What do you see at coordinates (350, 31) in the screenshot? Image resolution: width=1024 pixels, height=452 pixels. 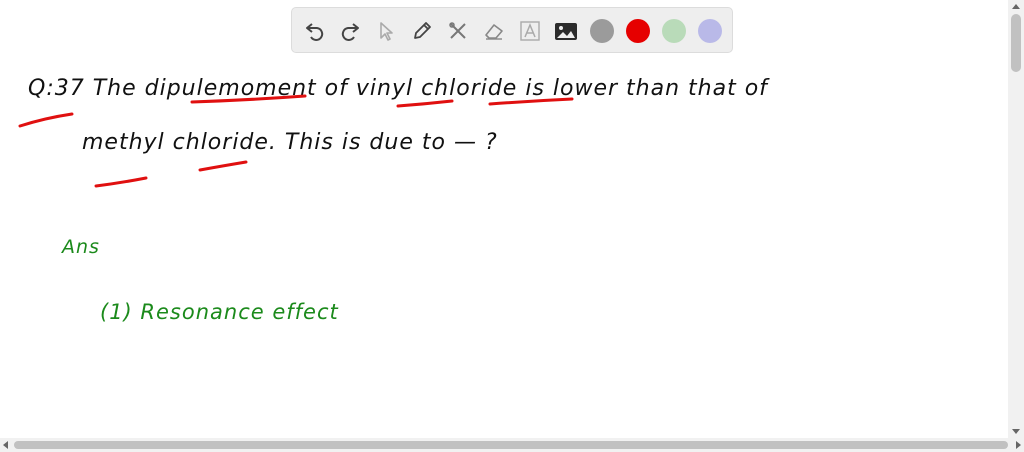 I see `redo-icon` at bounding box center [350, 31].